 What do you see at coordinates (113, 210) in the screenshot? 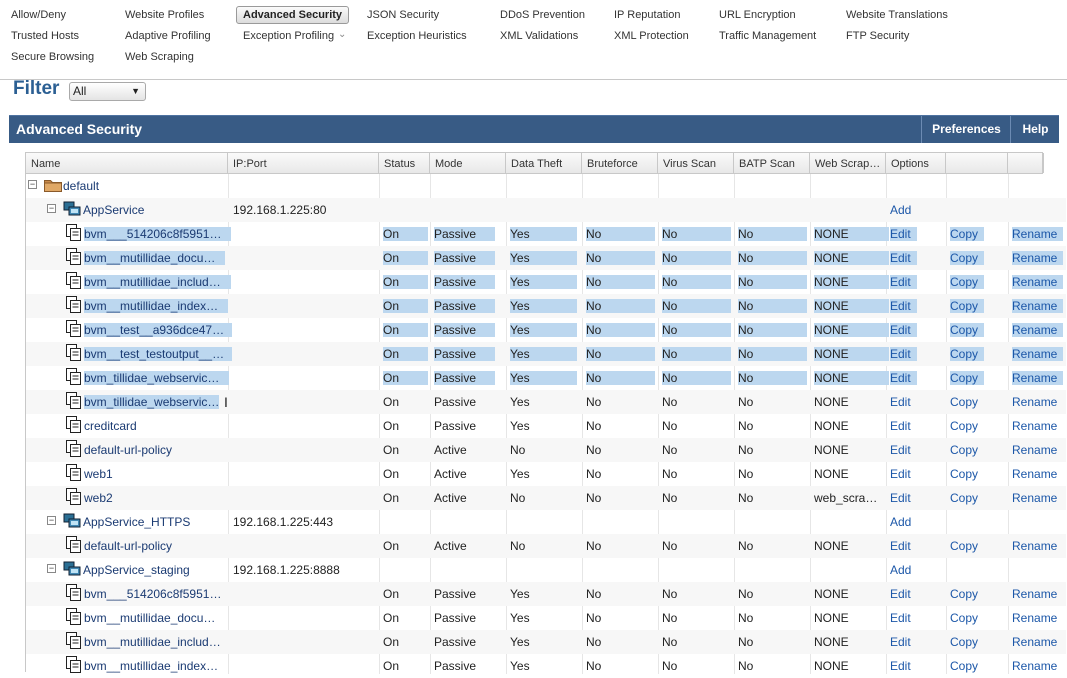
I see `service-name: AppService` at bounding box center [113, 210].